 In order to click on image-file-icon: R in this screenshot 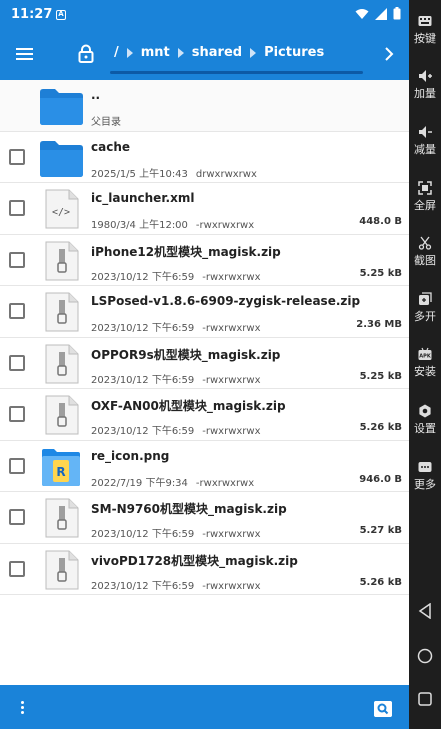, I will do `click(61, 467)`.